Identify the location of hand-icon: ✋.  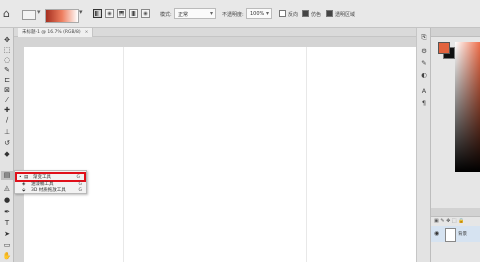
(7, 256).